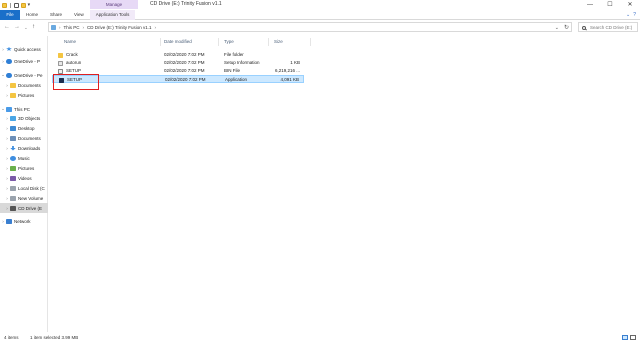 The width and height of the screenshot is (640, 344). What do you see at coordinates (178, 42) in the screenshot?
I see `column-header-date: Date modified` at bounding box center [178, 42].